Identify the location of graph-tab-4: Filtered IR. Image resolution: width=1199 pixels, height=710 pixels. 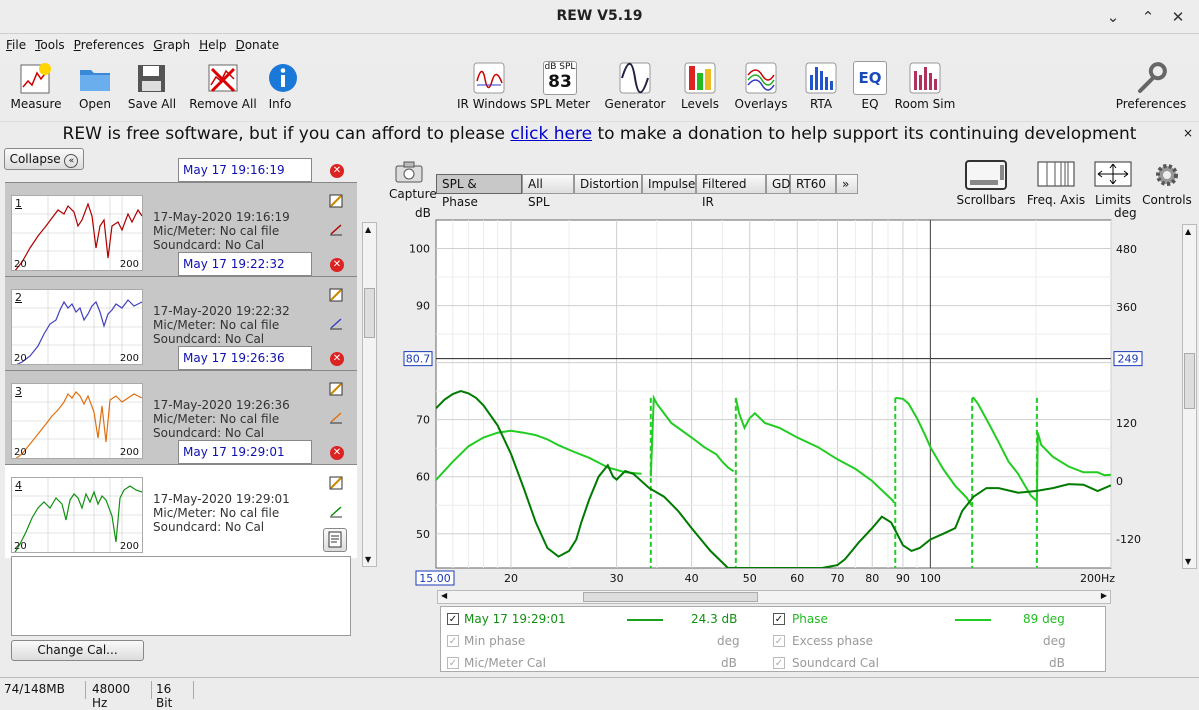
(731, 191).